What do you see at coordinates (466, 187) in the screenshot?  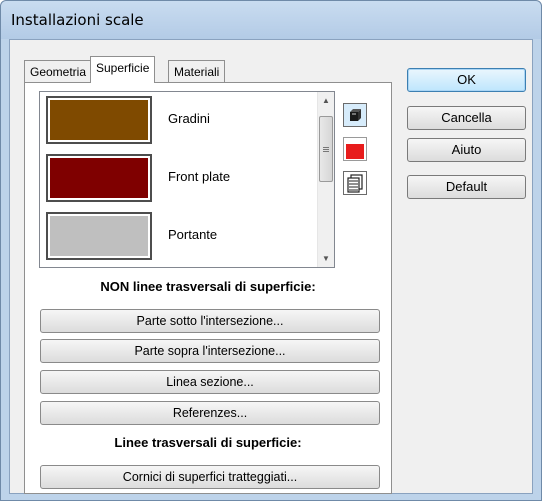 I see `default-button: Default` at bounding box center [466, 187].